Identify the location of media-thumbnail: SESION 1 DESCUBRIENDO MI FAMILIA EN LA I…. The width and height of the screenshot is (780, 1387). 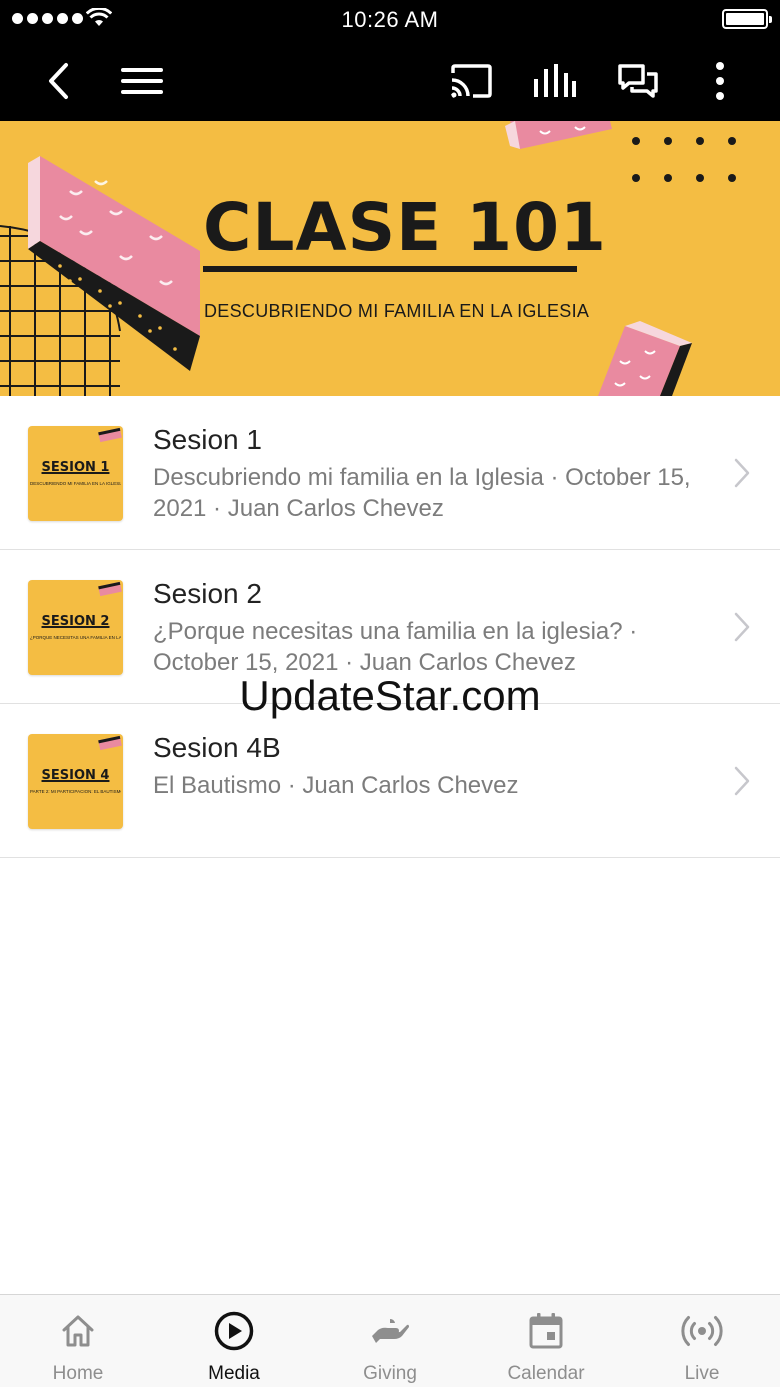
(75, 473).